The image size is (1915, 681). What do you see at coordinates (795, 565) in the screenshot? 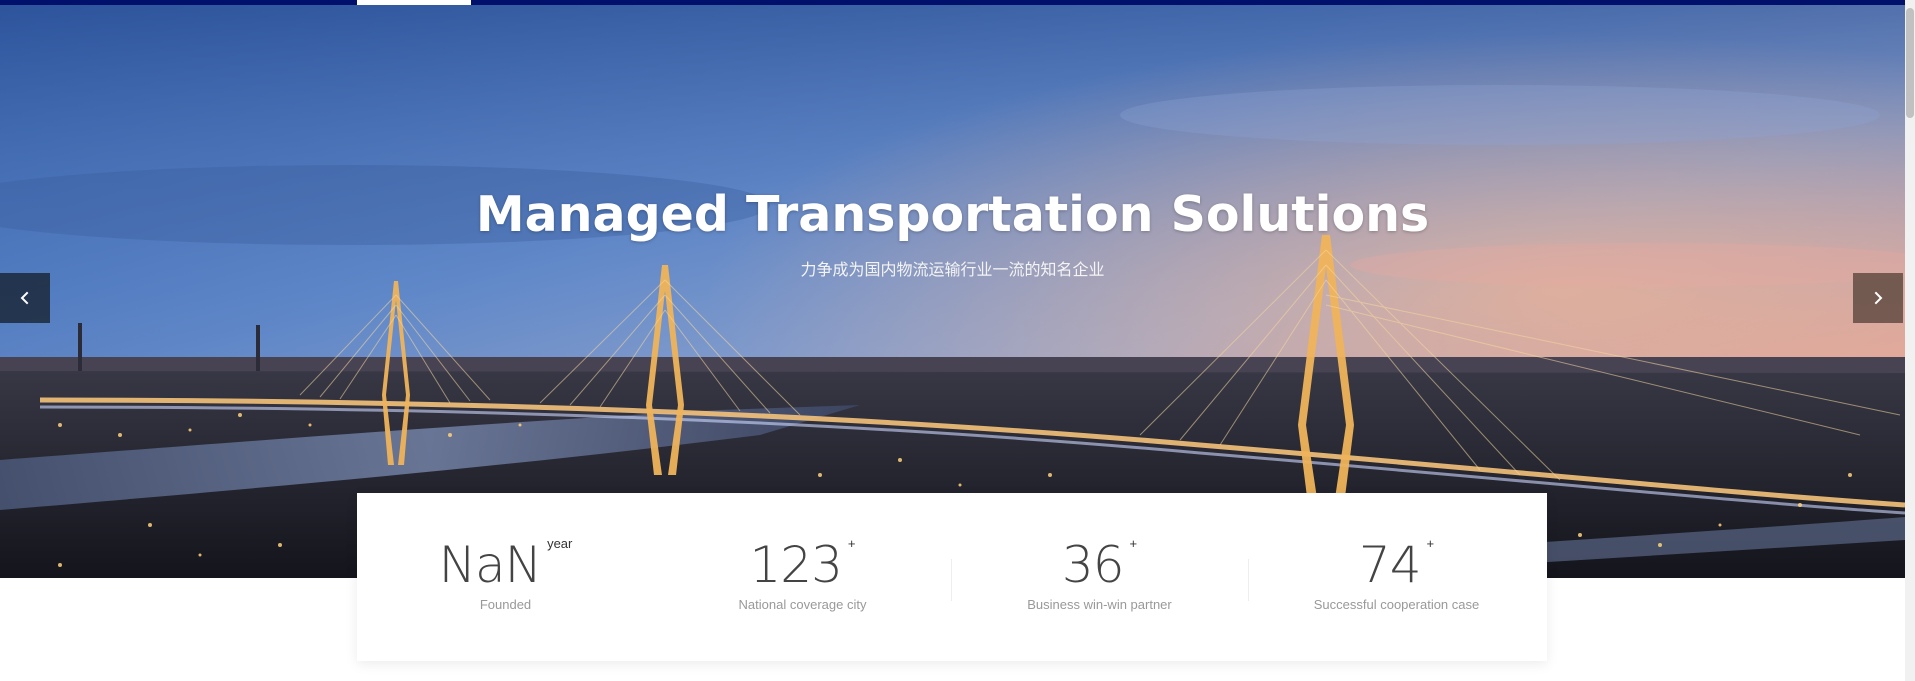
I see `stat-number: 123` at bounding box center [795, 565].